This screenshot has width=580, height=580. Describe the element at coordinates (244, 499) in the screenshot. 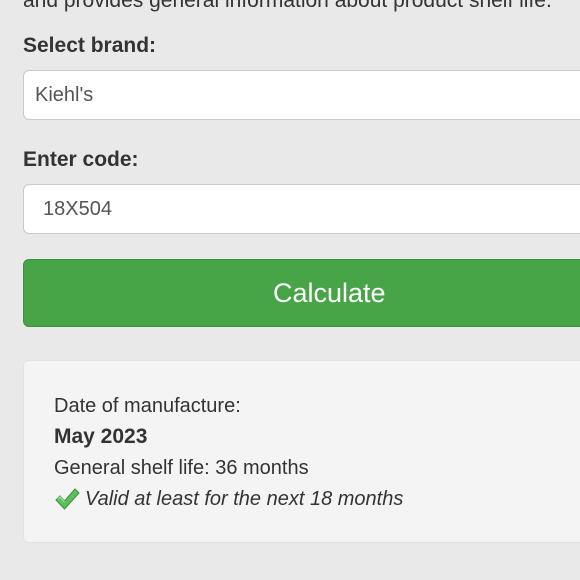

I see `validity-text: Valid at least for the next 18 months` at that location.